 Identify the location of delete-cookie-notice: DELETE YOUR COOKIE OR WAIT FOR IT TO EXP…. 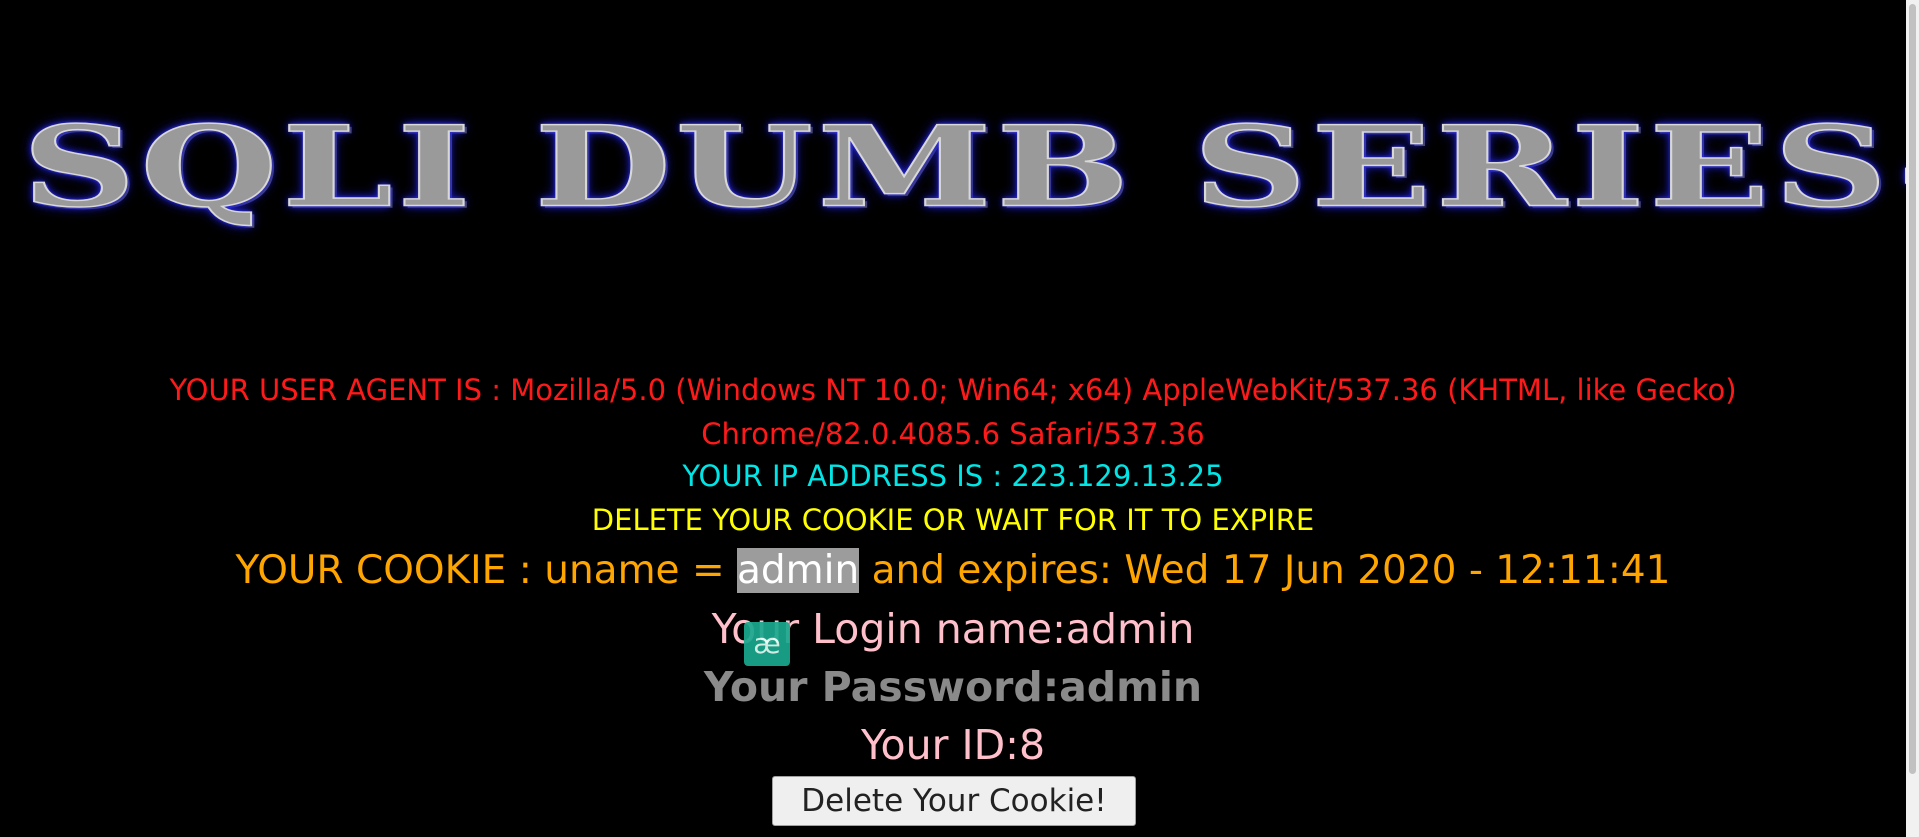
(953, 520).